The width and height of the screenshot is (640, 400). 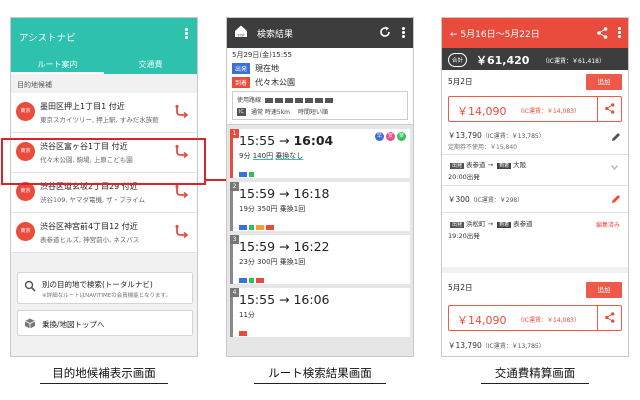 I want to click on route-duration: 23分, so click(x=247, y=262).